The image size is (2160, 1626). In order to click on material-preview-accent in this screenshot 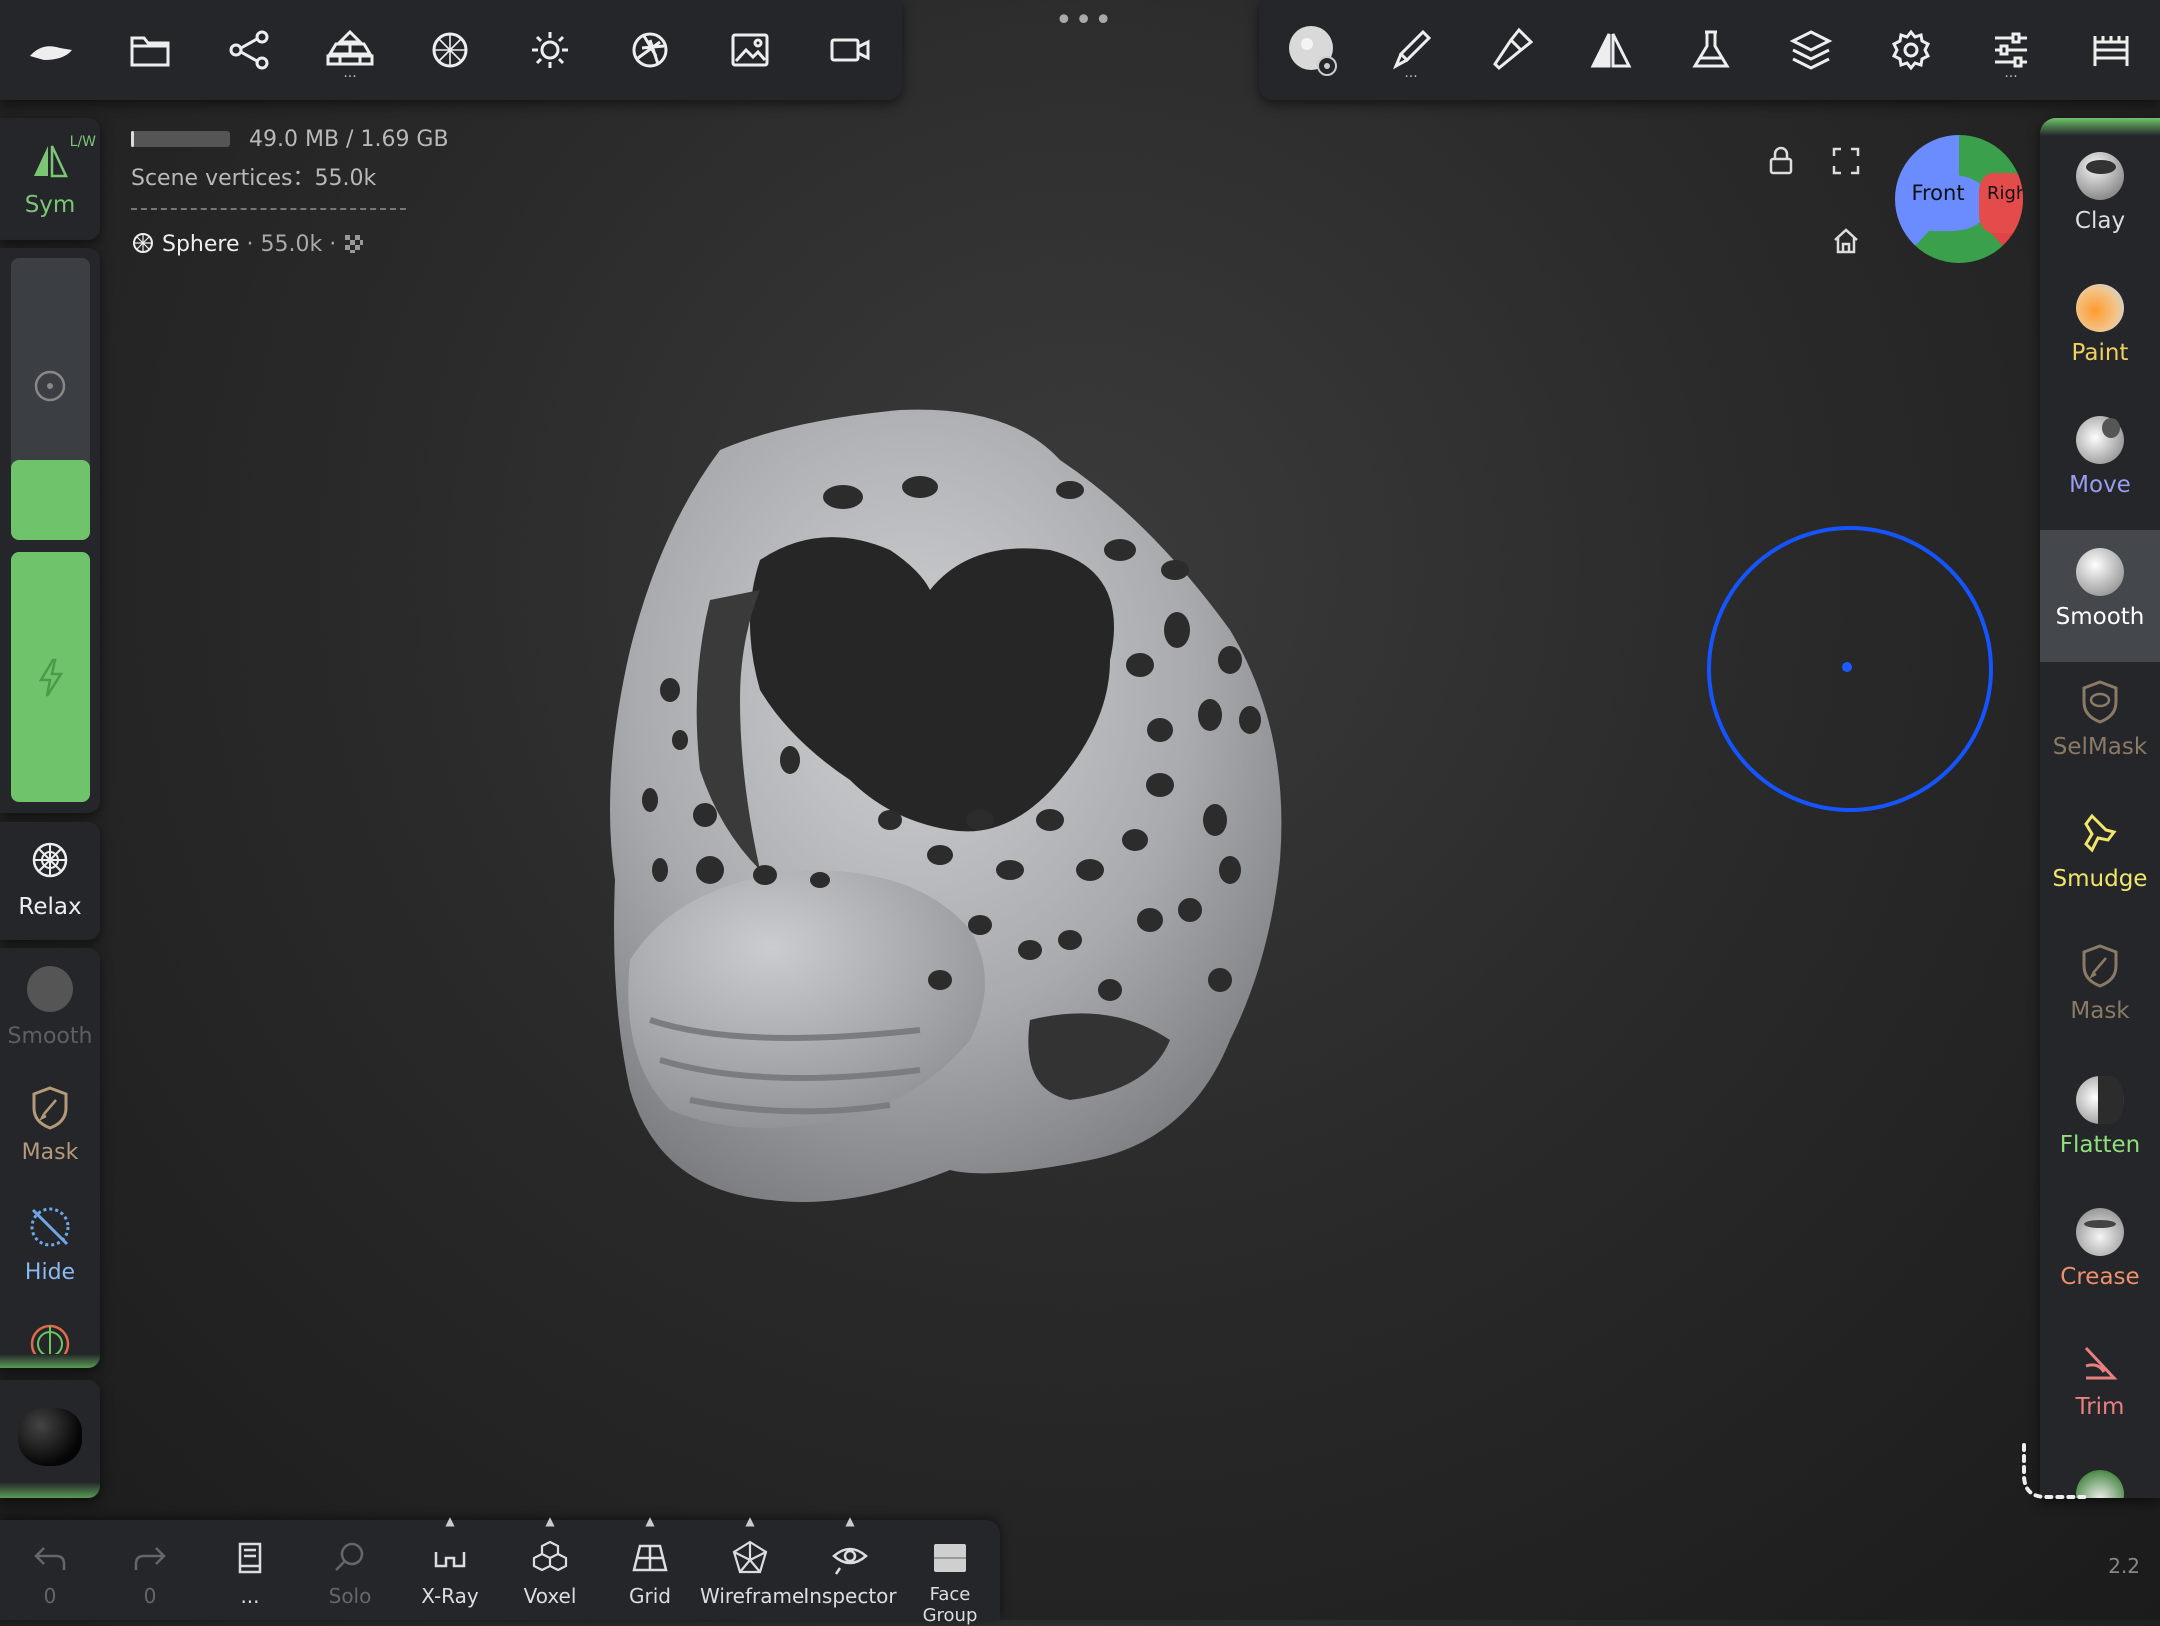, I will do `click(50, 1490)`.